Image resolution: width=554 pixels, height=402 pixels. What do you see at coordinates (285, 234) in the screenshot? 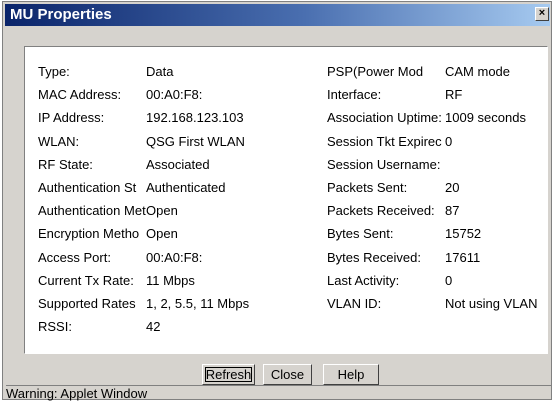
I see `property-row: Bytes Sent: 15752` at bounding box center [285, 234].